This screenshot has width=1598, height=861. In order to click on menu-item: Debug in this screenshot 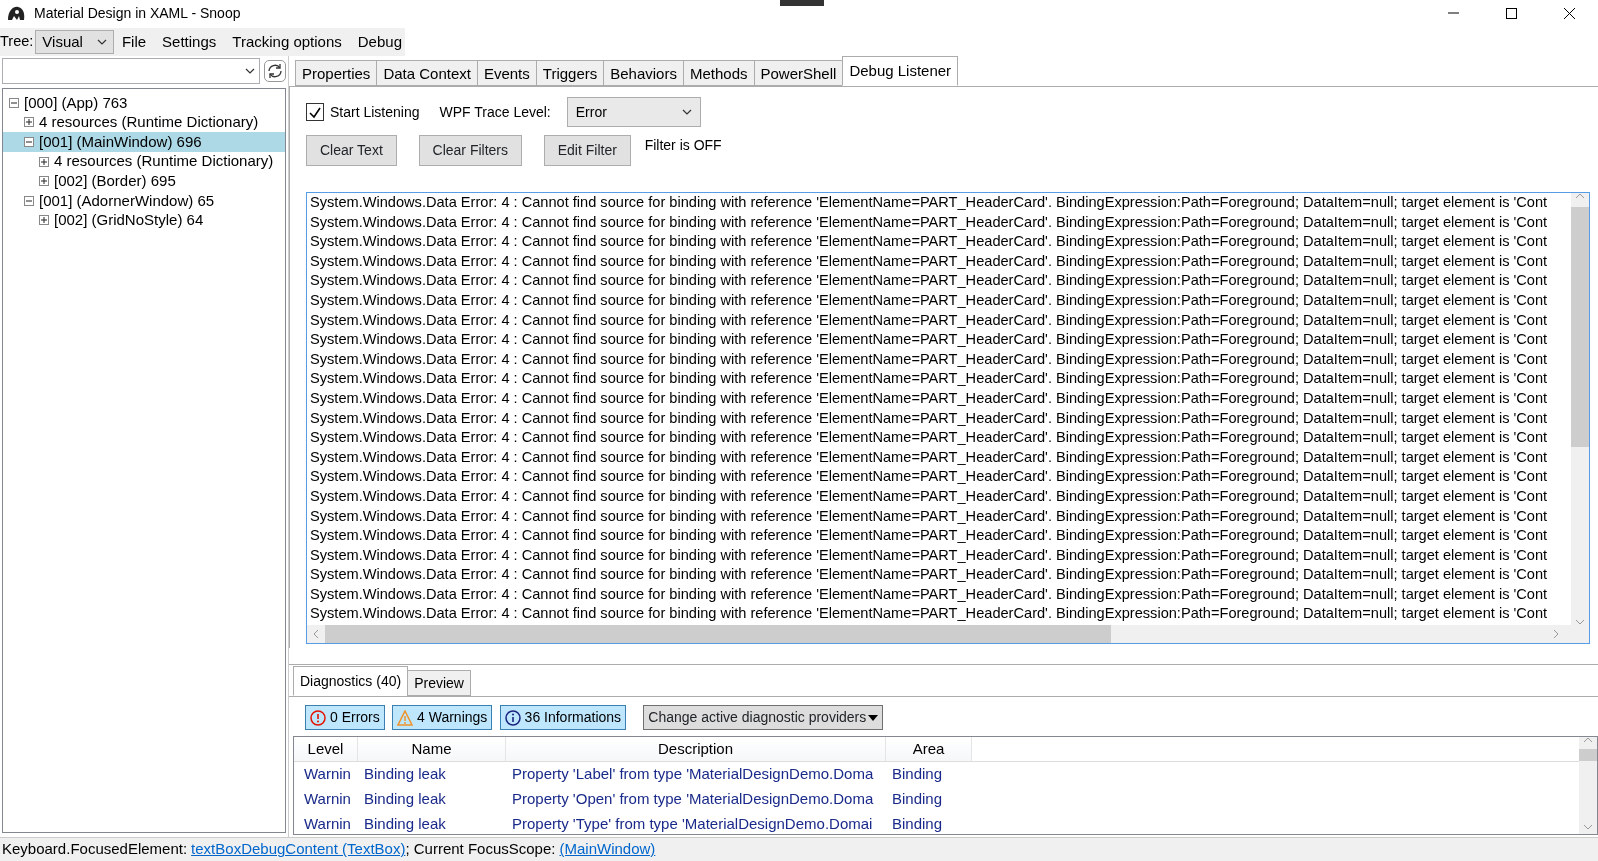, I will do `click(379, 42)`.